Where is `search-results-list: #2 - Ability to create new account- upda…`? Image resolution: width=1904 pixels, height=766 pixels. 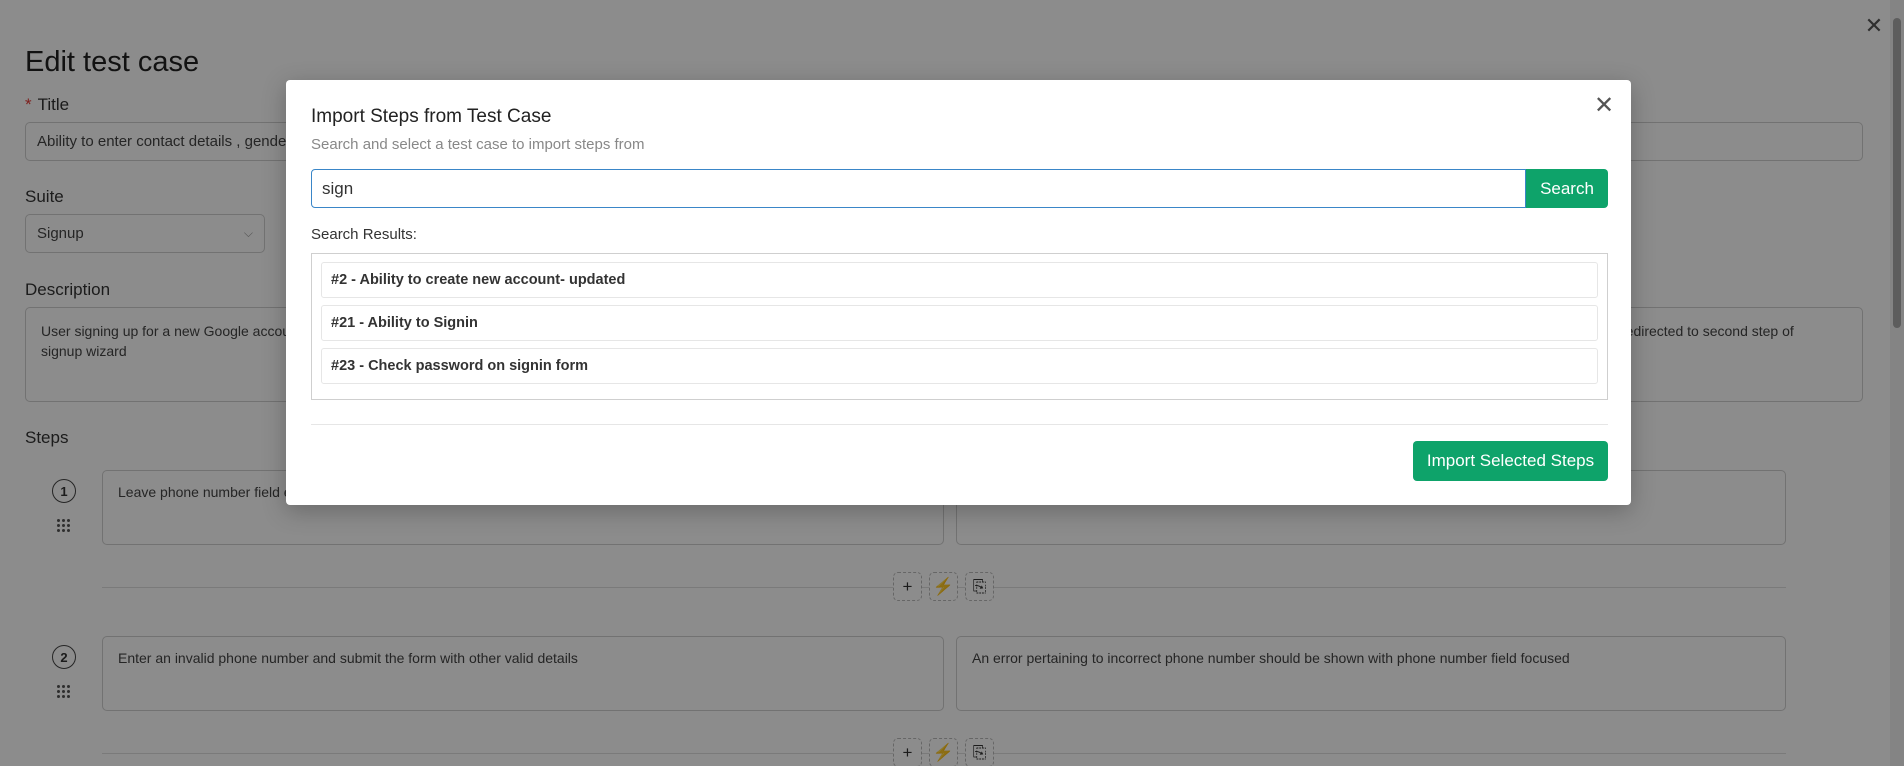
search-results-list: #2 - Ability to create new account- upda… is located at coordinates (959, 326).